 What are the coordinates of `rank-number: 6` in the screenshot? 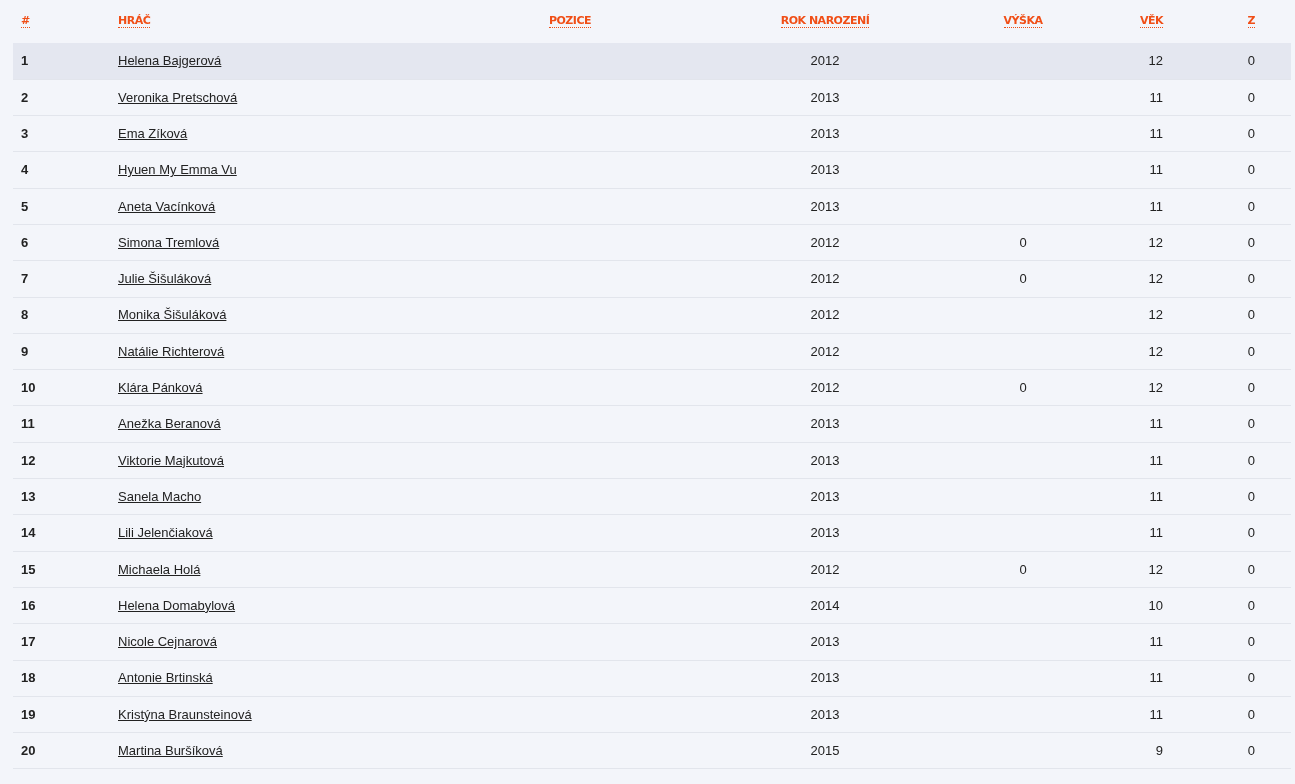 It's located at (25, 242).